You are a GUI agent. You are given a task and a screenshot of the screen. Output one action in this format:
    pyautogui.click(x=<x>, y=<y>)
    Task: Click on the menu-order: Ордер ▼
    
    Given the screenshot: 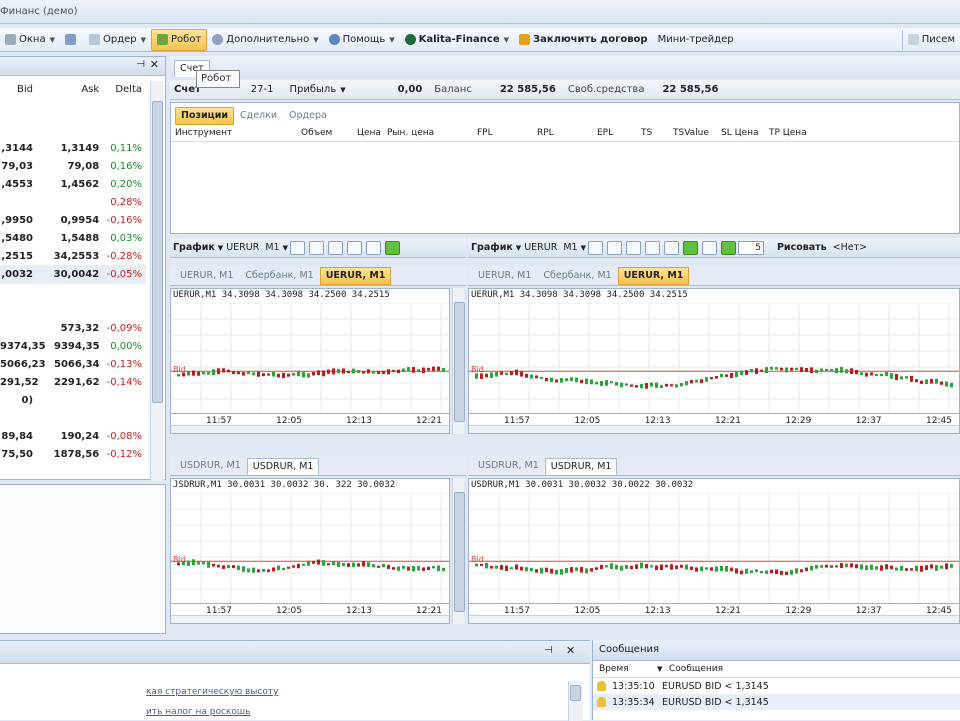 What is the action you would take?
    pyautogui.click(x=117, y=40)
    